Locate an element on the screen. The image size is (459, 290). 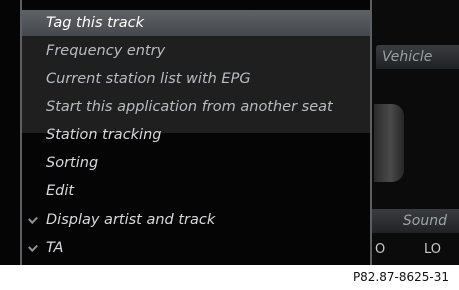
temperature-right: LO is located at coordinates (433, 249).